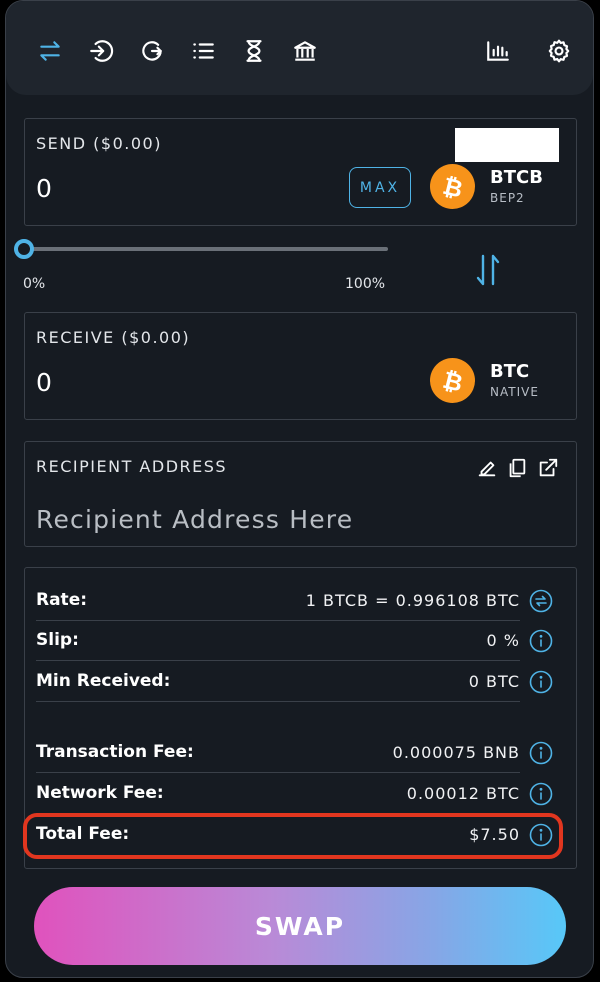 This screenshot has height=982, width=600. What do you see at coordinates (541, 601) in the screenshot?
I see `toggle-rate-icon` at bounding box center [541, 601].